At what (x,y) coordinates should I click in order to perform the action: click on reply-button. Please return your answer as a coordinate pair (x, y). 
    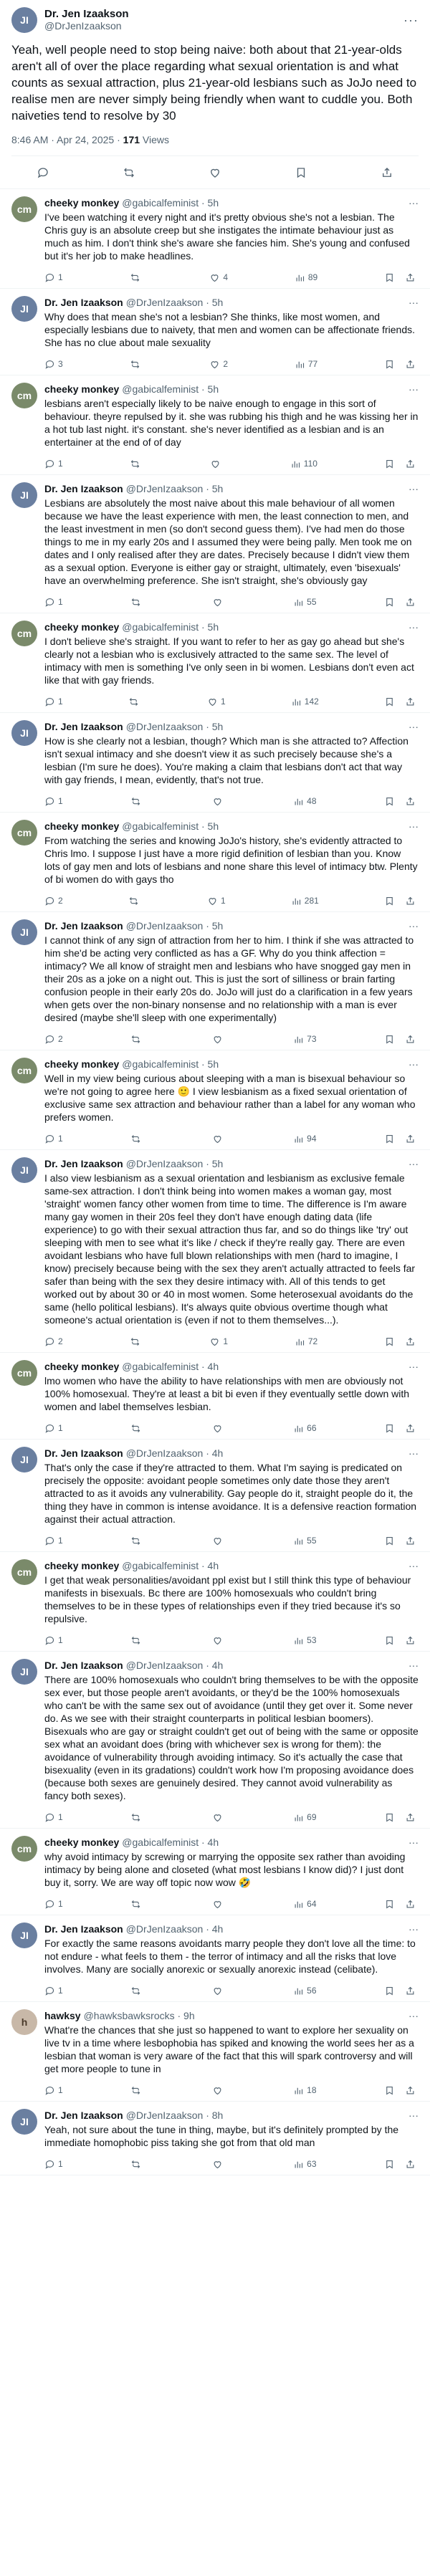
    Looking at the image, I should click on (43, 172).